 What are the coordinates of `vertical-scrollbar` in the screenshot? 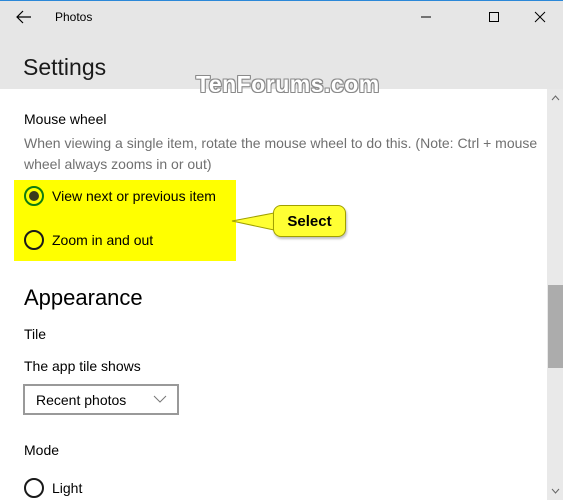 It's located at (555, 294).